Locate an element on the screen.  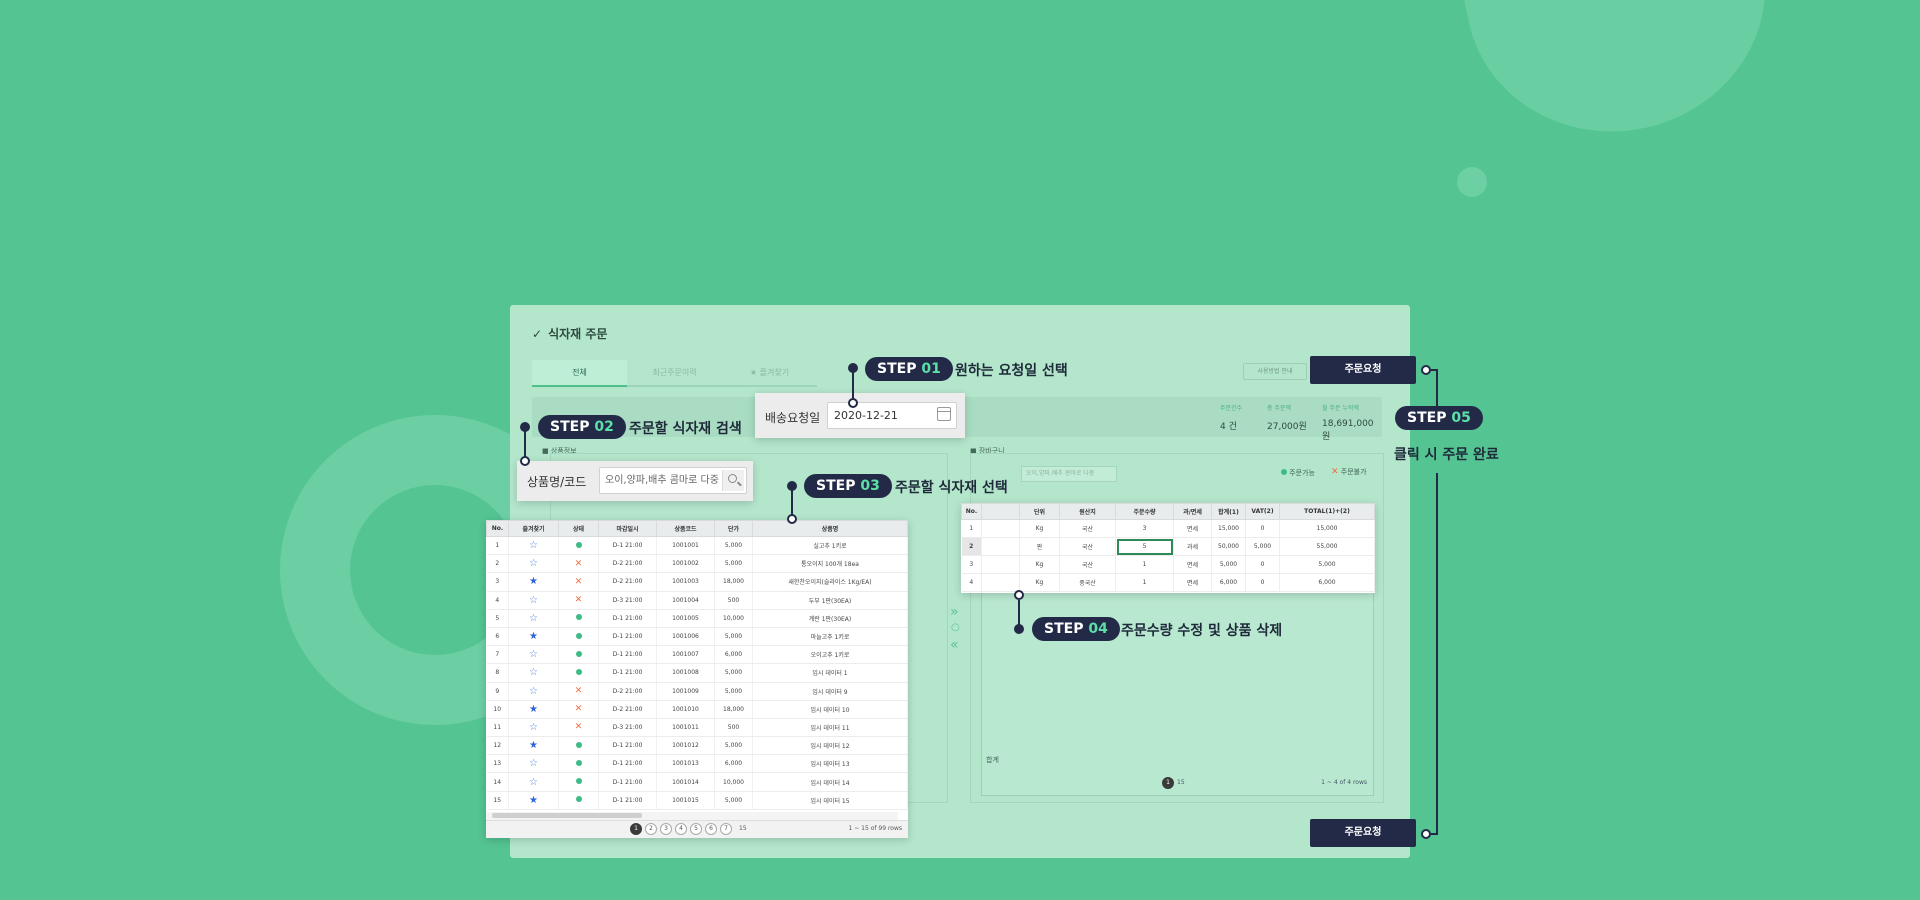
column-header: 단가 is located at coordinates (733, 528).